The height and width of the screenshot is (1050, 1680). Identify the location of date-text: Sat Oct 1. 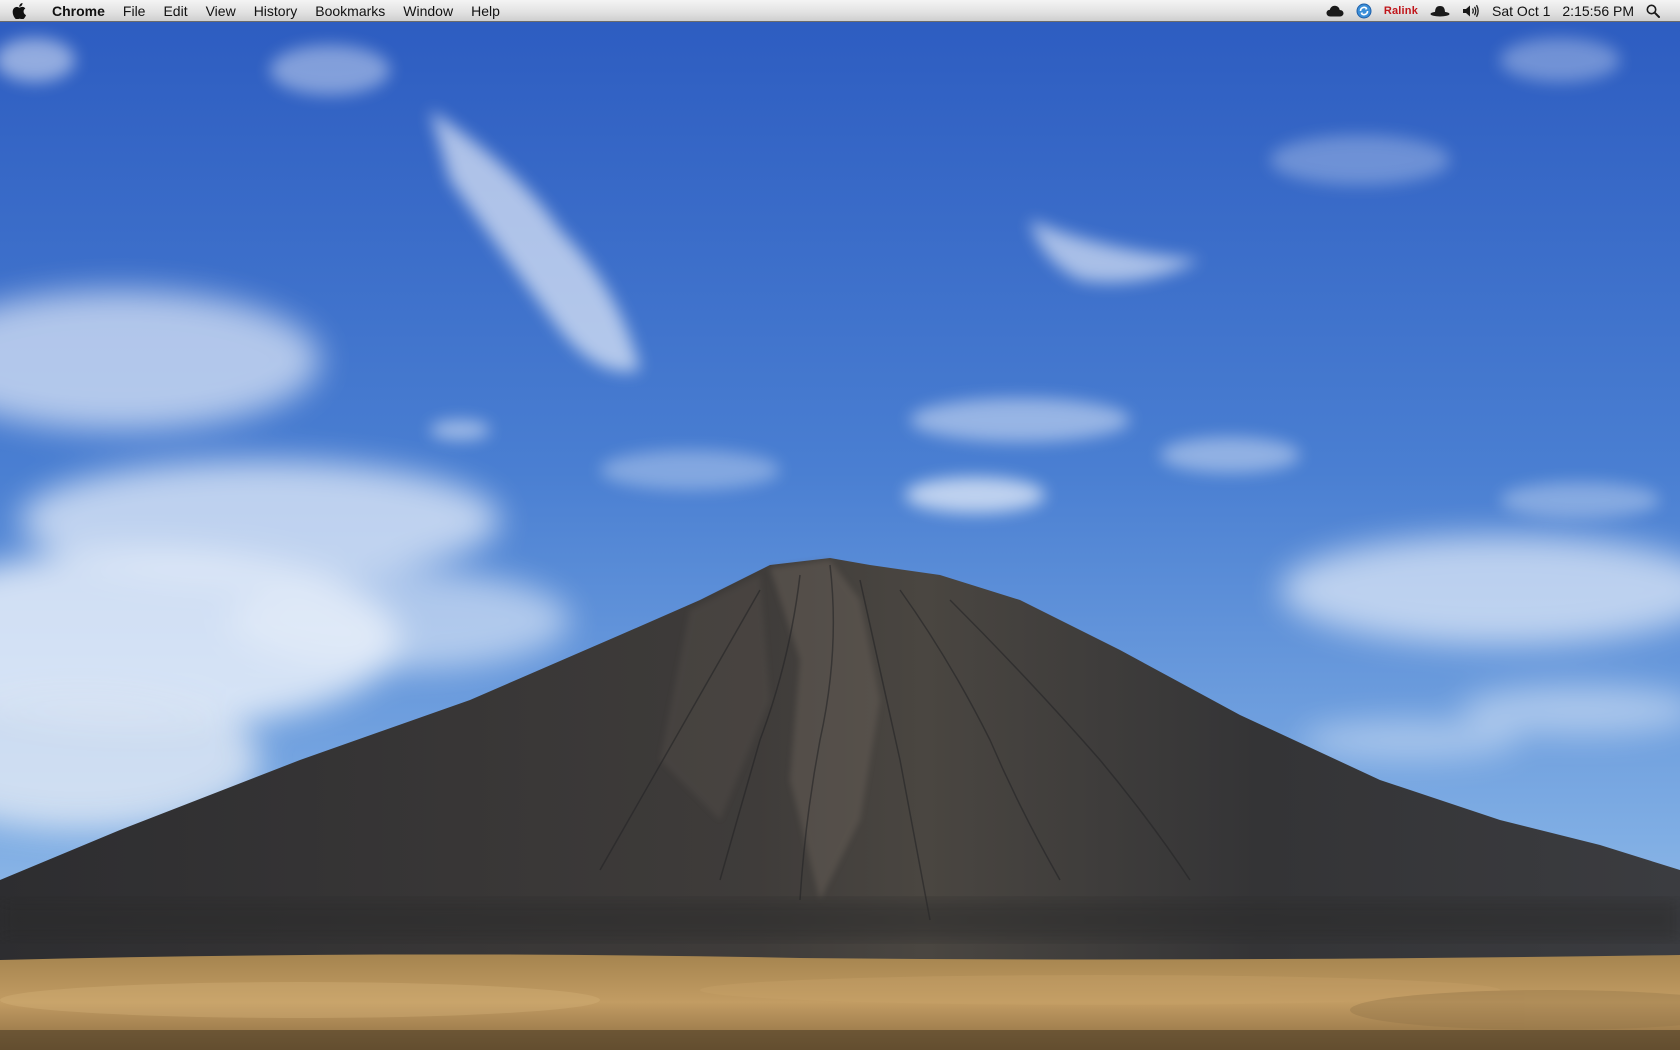
(1521, 10).